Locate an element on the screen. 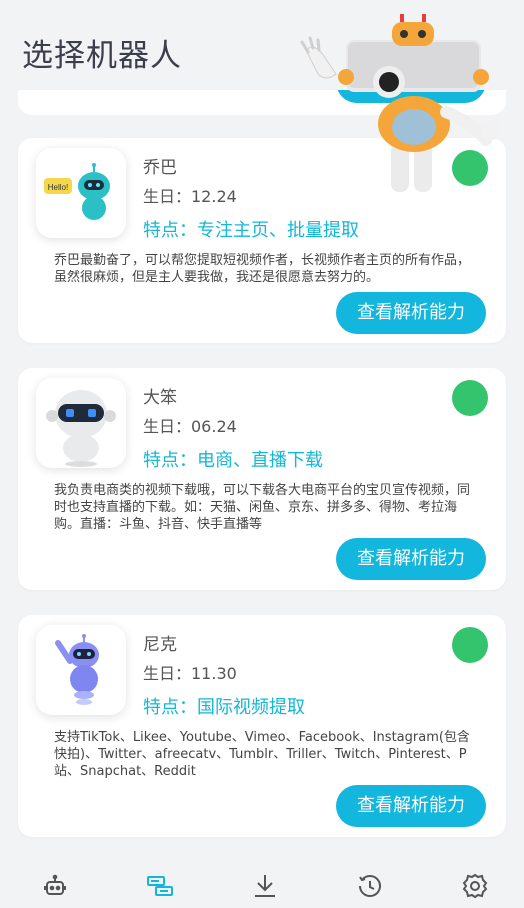 The image size is (524, 908). tab-robot is located at coordinates (55, 886).